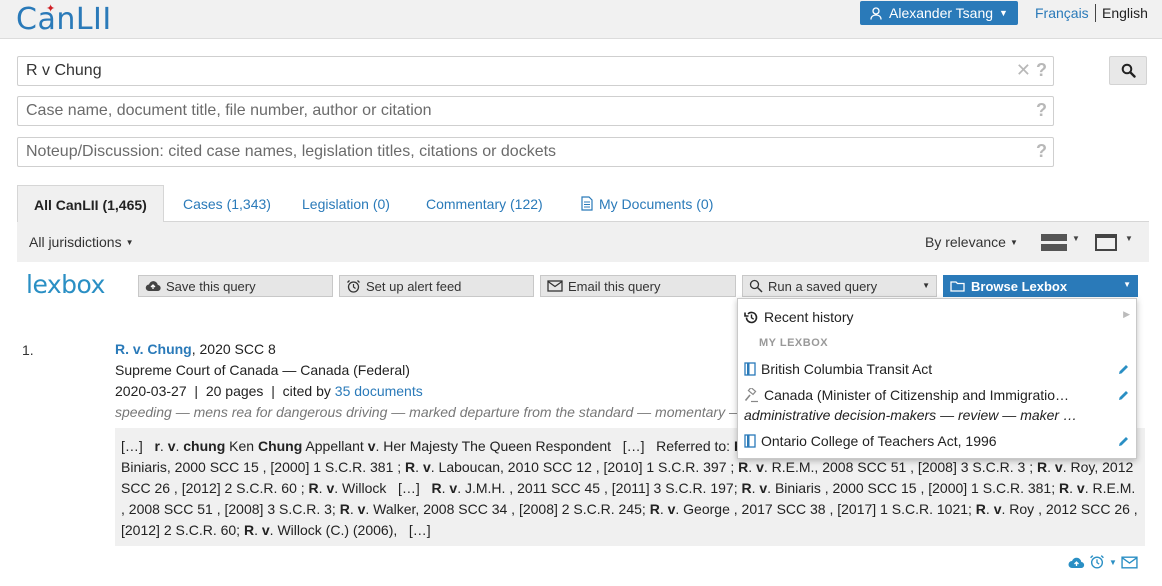 This screenshot has height=586, width=1162. Describe the element at coordinates (233, 349) in the screenshot. I see `result-citation: , 2020 SCC 8` at that location.